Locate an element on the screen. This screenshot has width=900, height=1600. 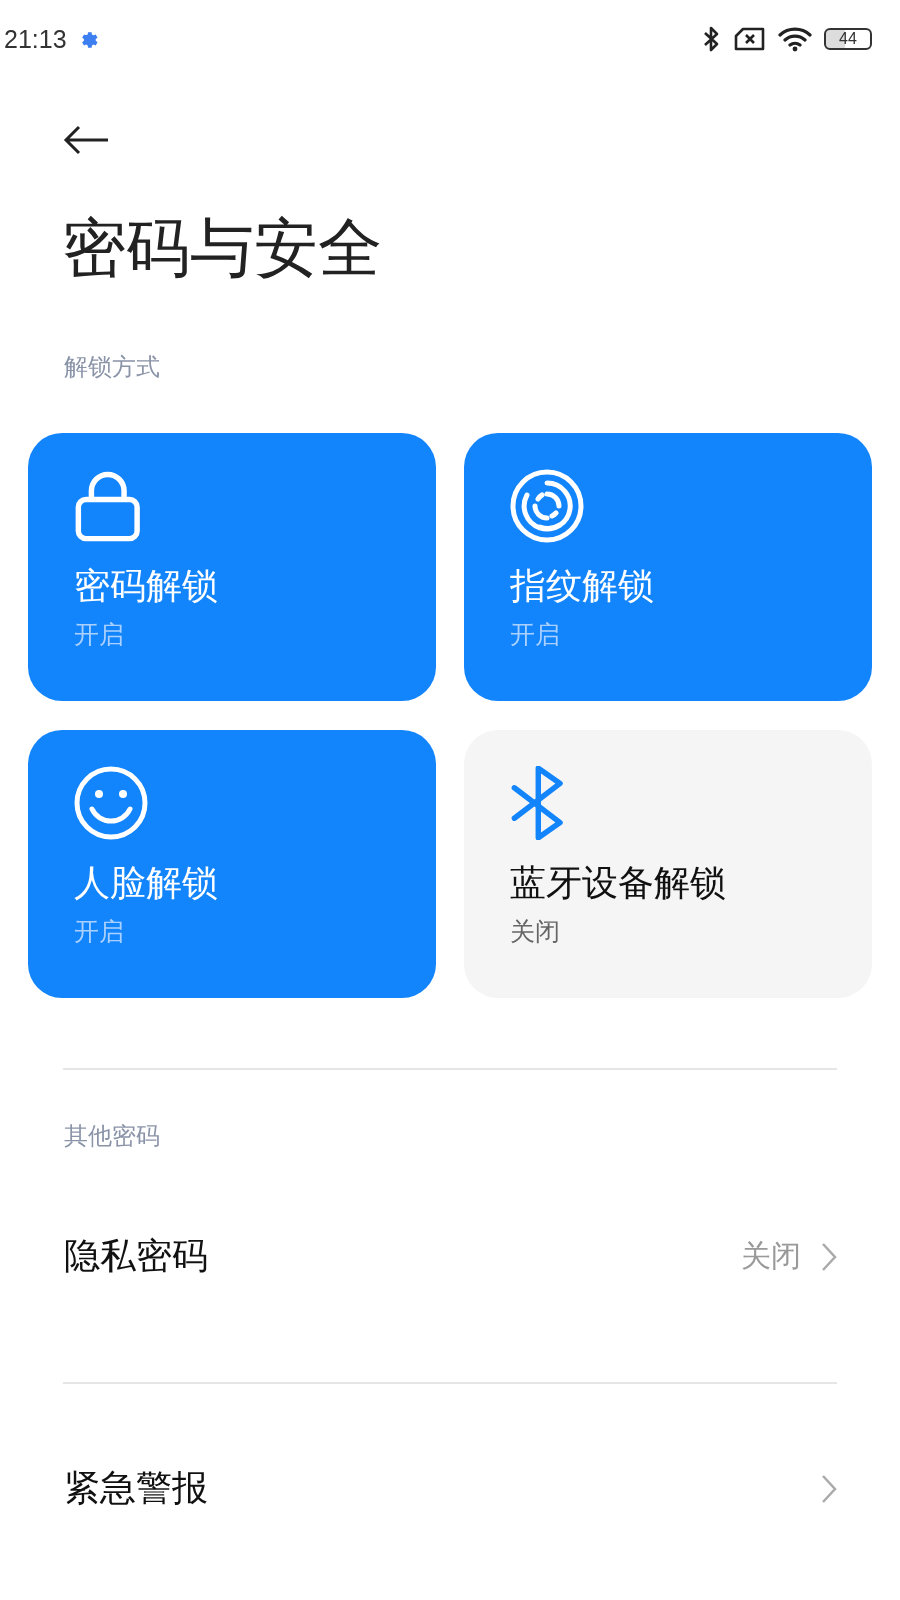
tile-status: 关闭 is located at coordinates (535, 931).